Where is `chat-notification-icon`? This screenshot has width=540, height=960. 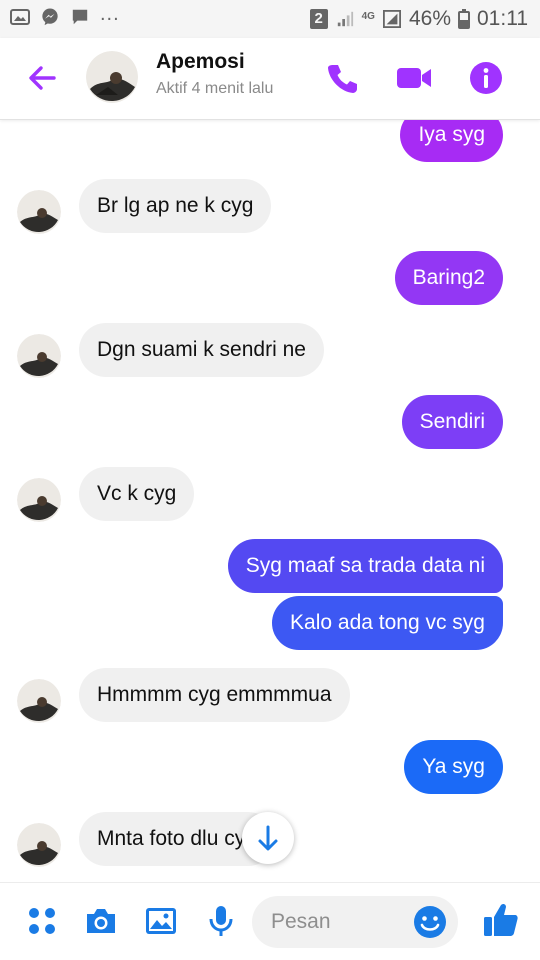 chat-notification-icon is located at coordinates (80, 17).